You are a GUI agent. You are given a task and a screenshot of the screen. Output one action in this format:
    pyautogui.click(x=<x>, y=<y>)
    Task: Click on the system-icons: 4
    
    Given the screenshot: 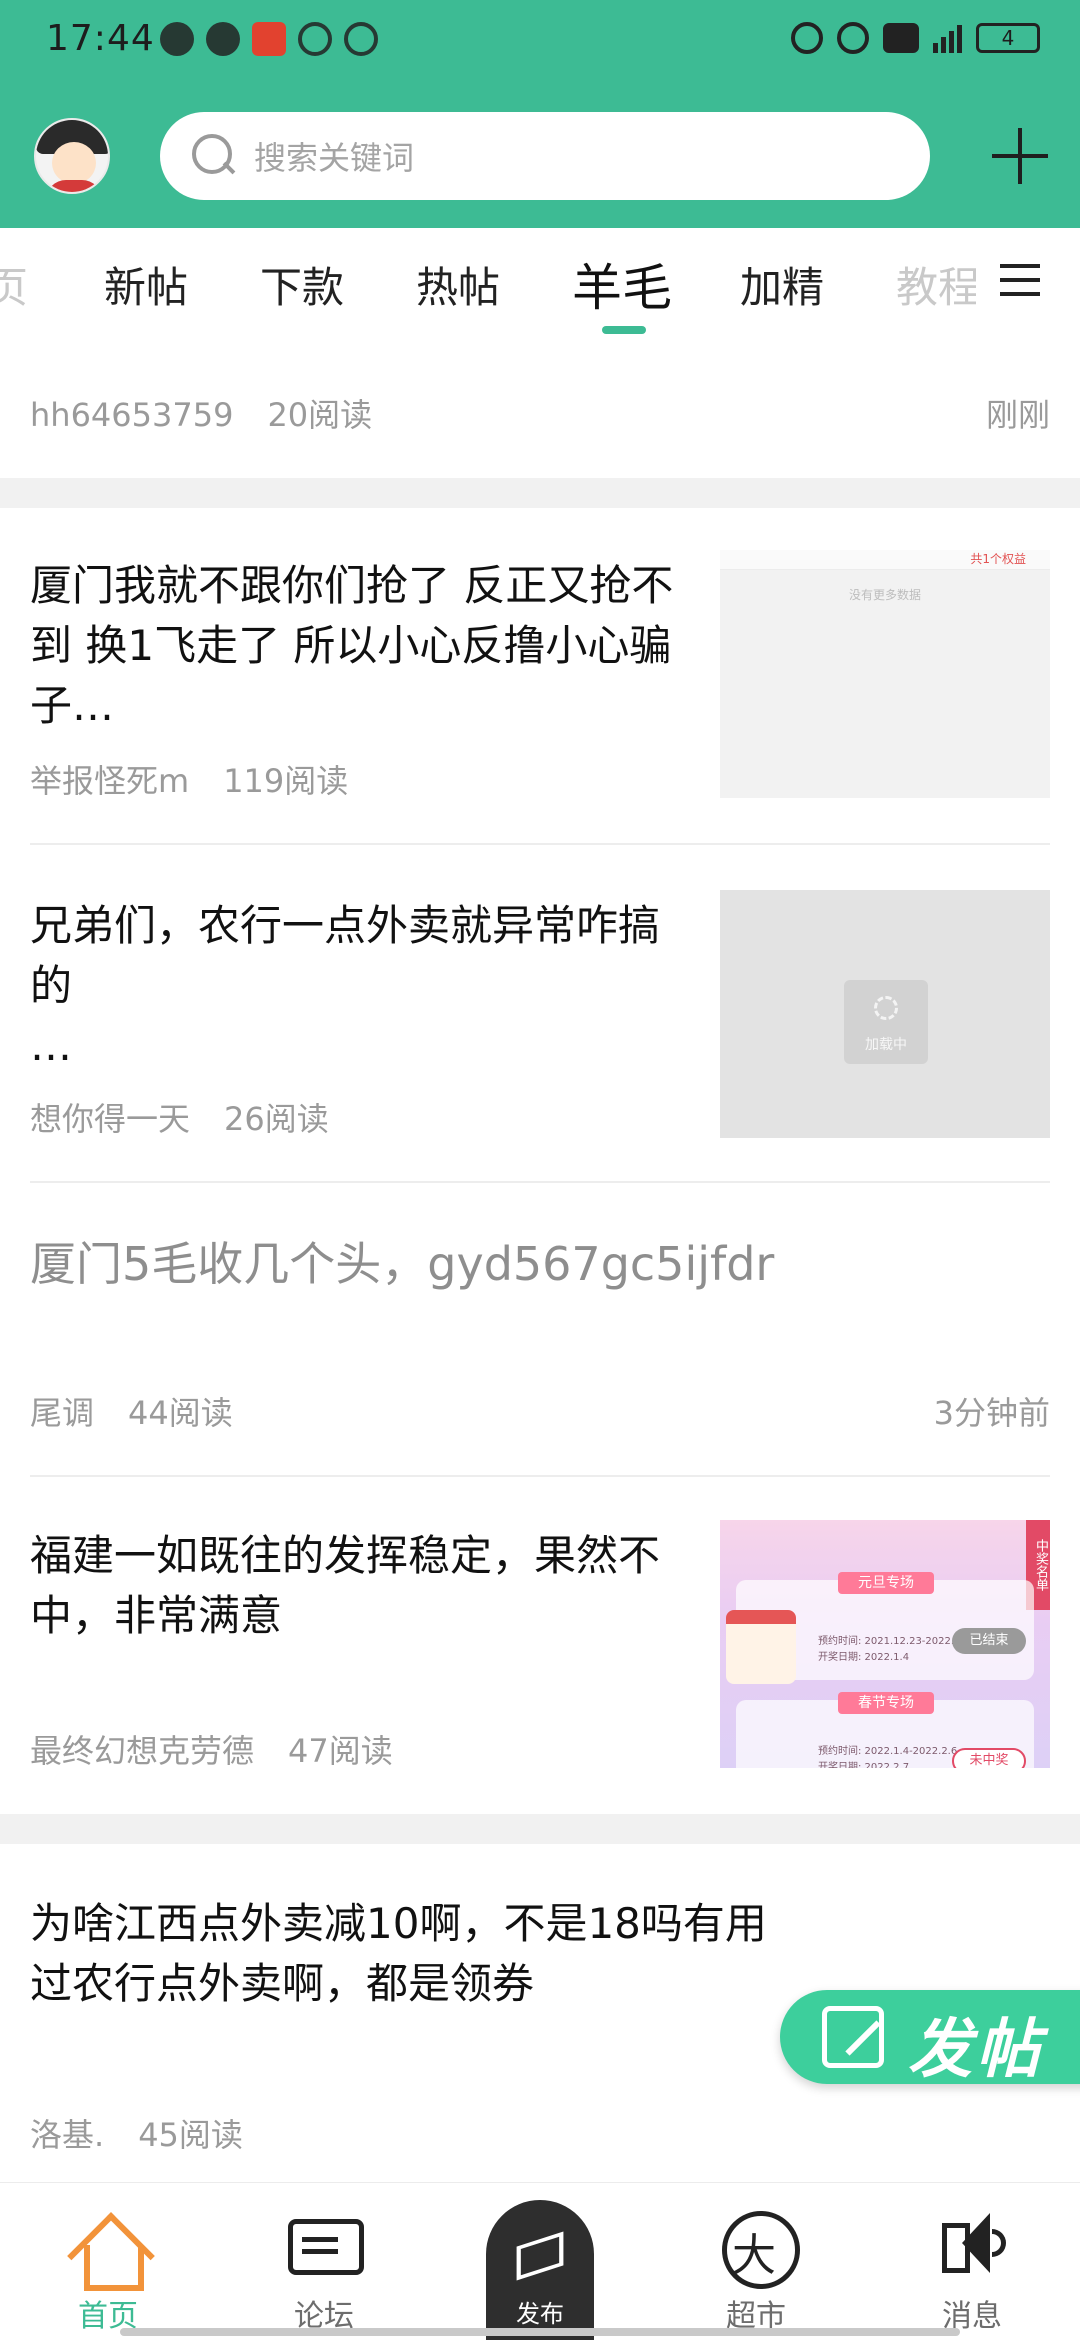 What is the action you would take?
    pyautogui.click(x=915, y=38)
    